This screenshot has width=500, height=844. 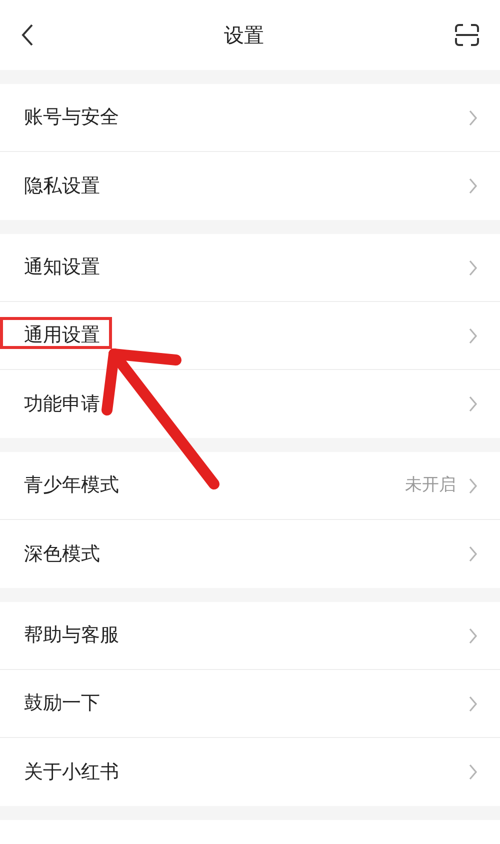 I want to click on row-label: 功能申请, so click(x=62, y=404).